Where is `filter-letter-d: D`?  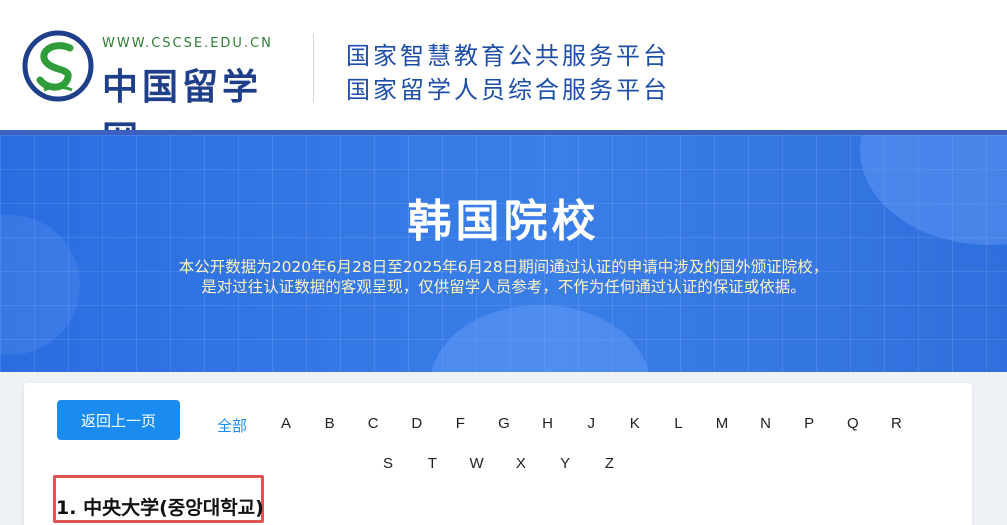 filter-letter-d: D is located at coordinates (417, 423).